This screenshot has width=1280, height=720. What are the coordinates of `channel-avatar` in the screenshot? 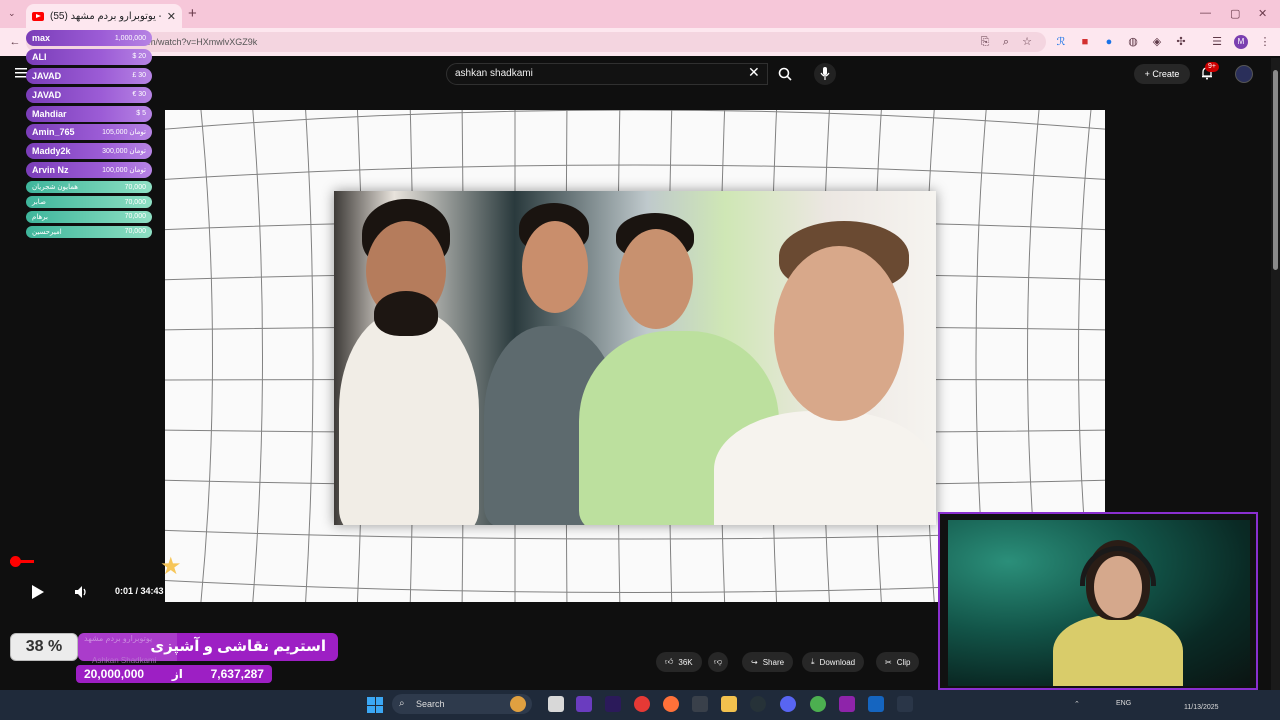 It's located at (1244, 74).